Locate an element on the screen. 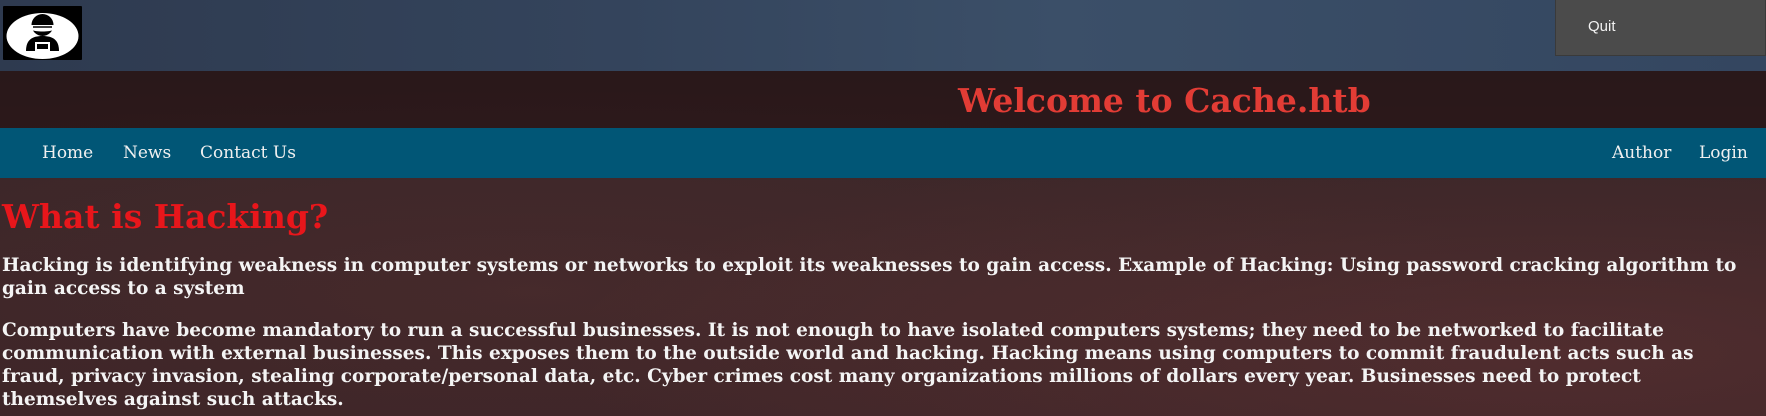 The height and width of the screenshot is (416, 1766). nav-login-link: Login is located at coordinates (1723, 153).